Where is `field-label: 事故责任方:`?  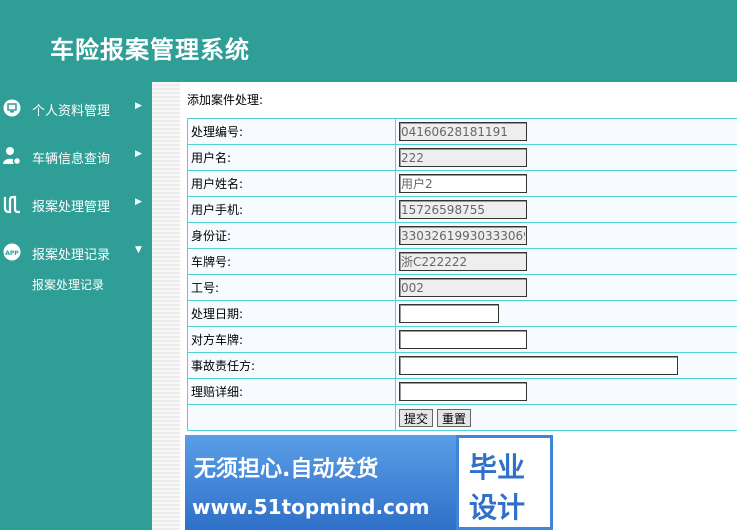 field-label: 事故责任方: is located at coordinates (291, 365).